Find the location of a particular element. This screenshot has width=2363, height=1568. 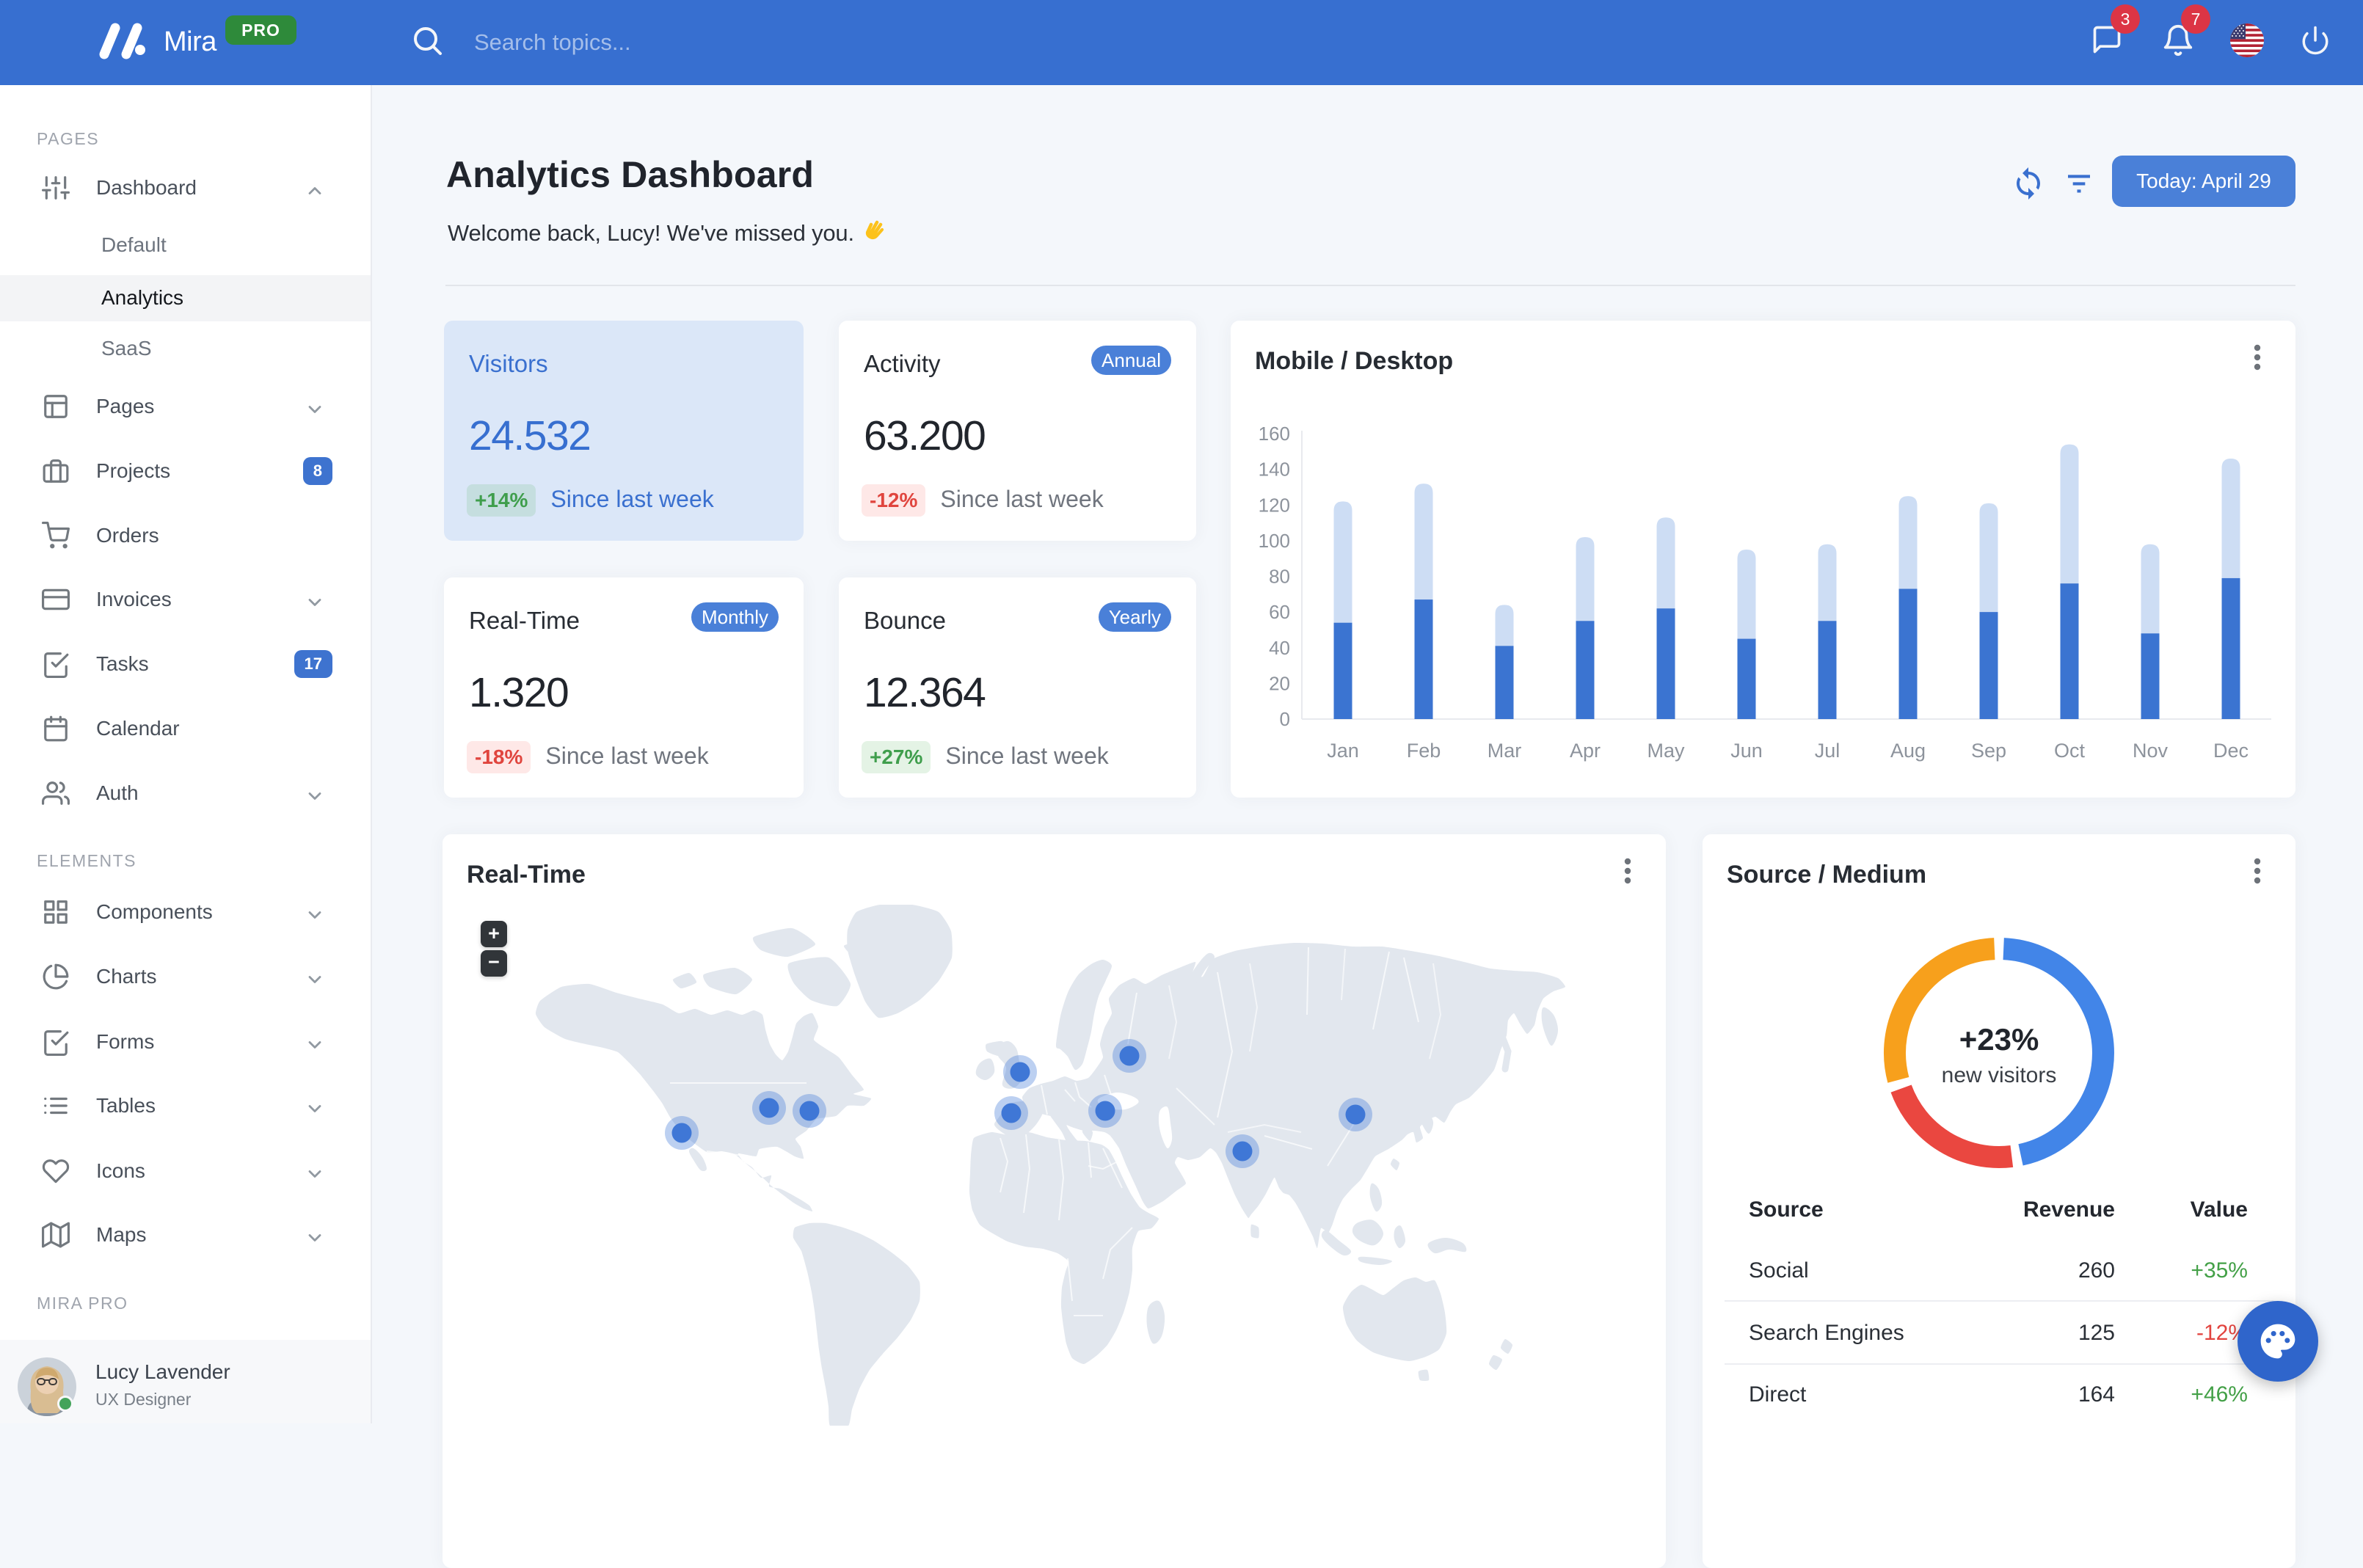

svg-text: 80 is located at coordinates (1280, 577).